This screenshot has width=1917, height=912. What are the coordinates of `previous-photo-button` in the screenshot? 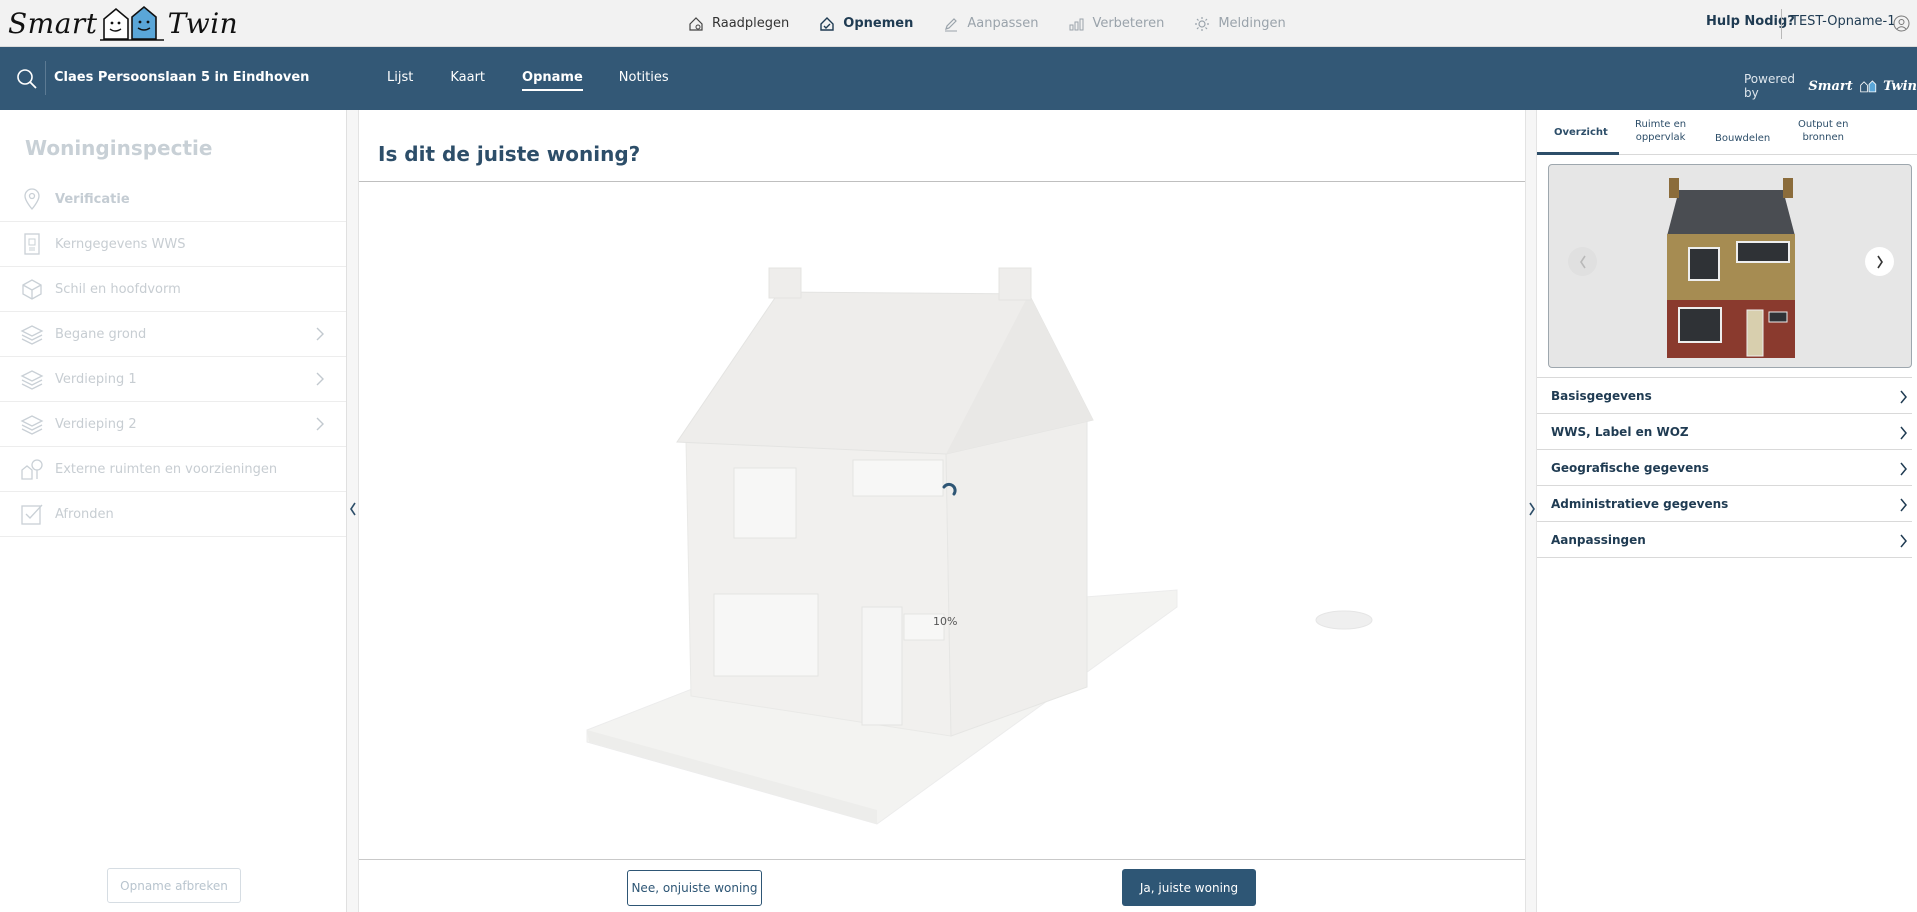 It's located at (1582, 261).